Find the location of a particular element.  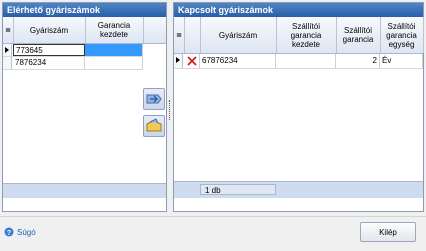

linked-count: 1 db is located at coordinates (238, 189).